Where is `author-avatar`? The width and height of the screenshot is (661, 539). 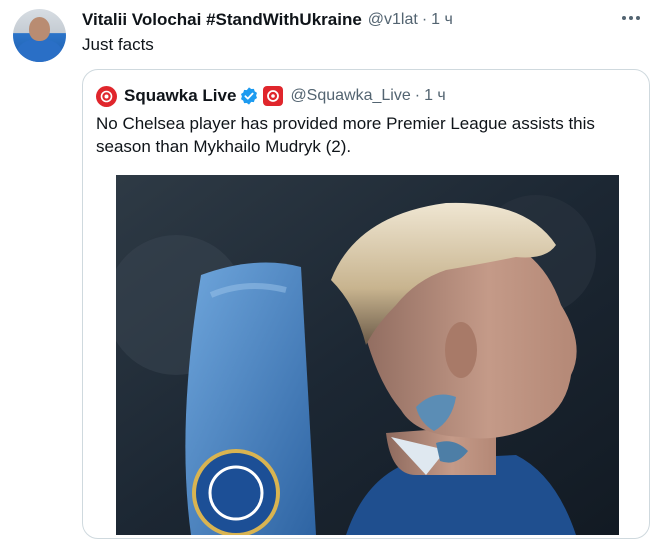 author-avatar is located at coordinates (39, 35).